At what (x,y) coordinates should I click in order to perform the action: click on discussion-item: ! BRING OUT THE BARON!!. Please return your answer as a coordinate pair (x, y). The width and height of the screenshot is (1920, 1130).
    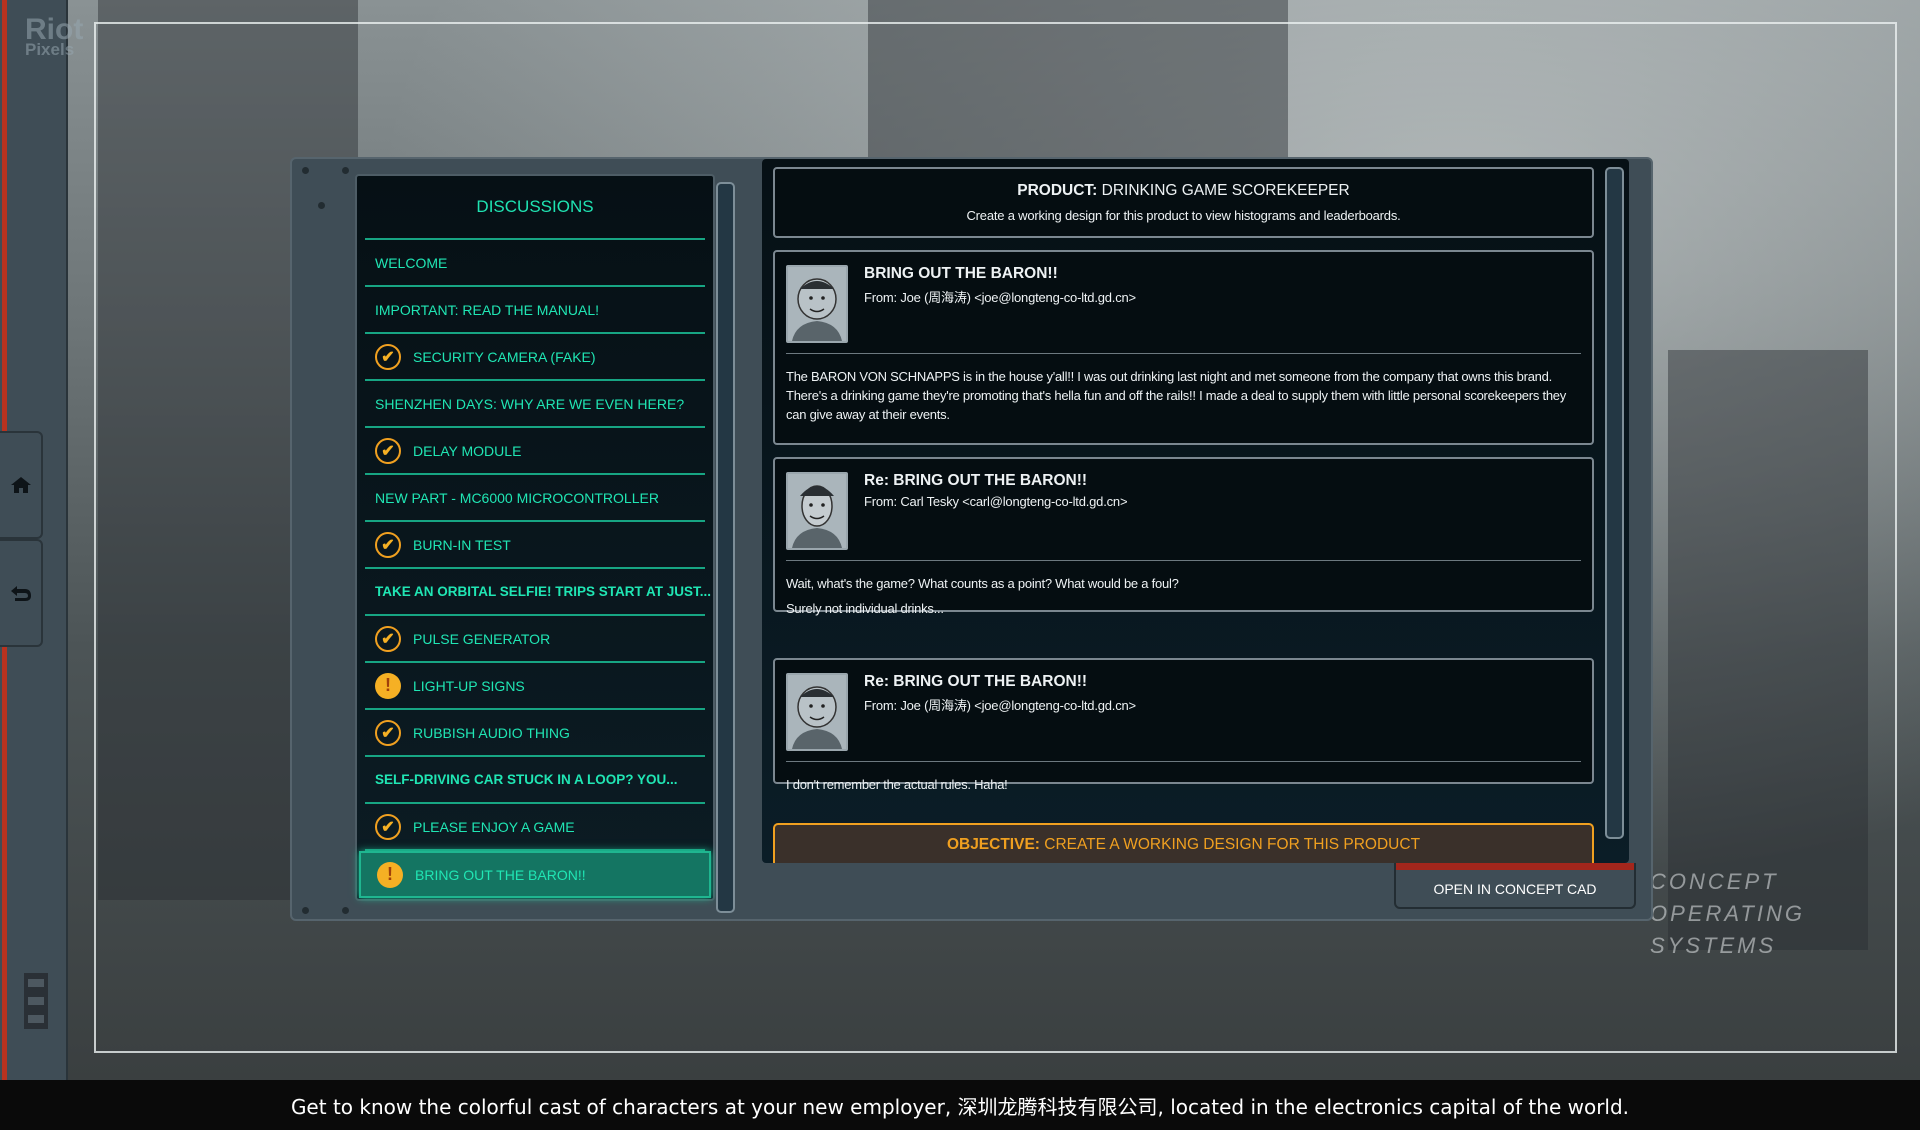
    Looking at the image, I should click on (535, 874).